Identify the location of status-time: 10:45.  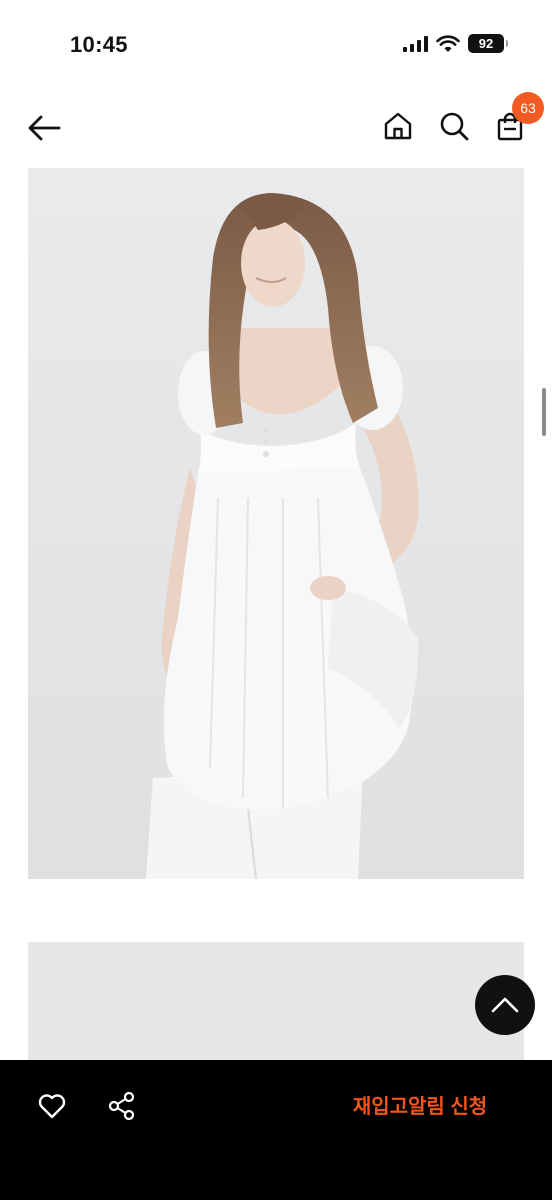
(99, 44).